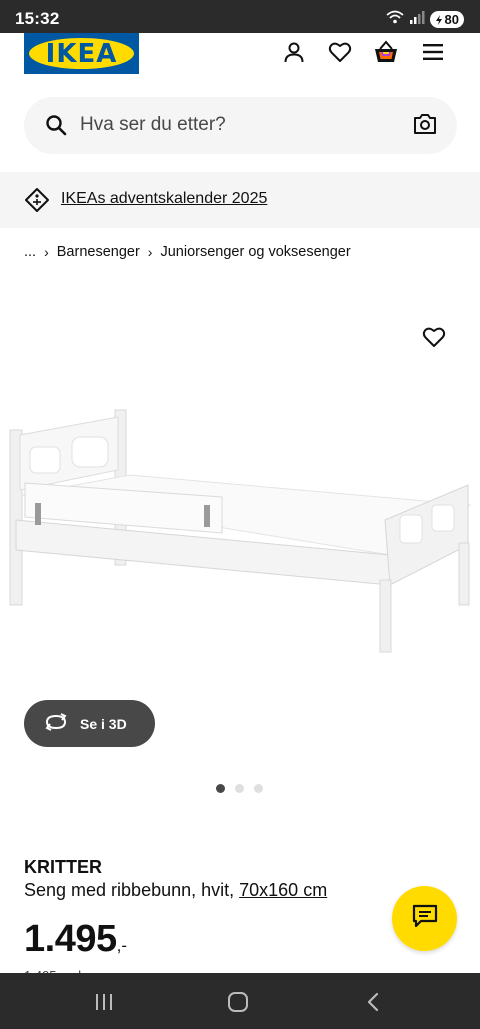  I want to click on user-icon, so click(294, 52).